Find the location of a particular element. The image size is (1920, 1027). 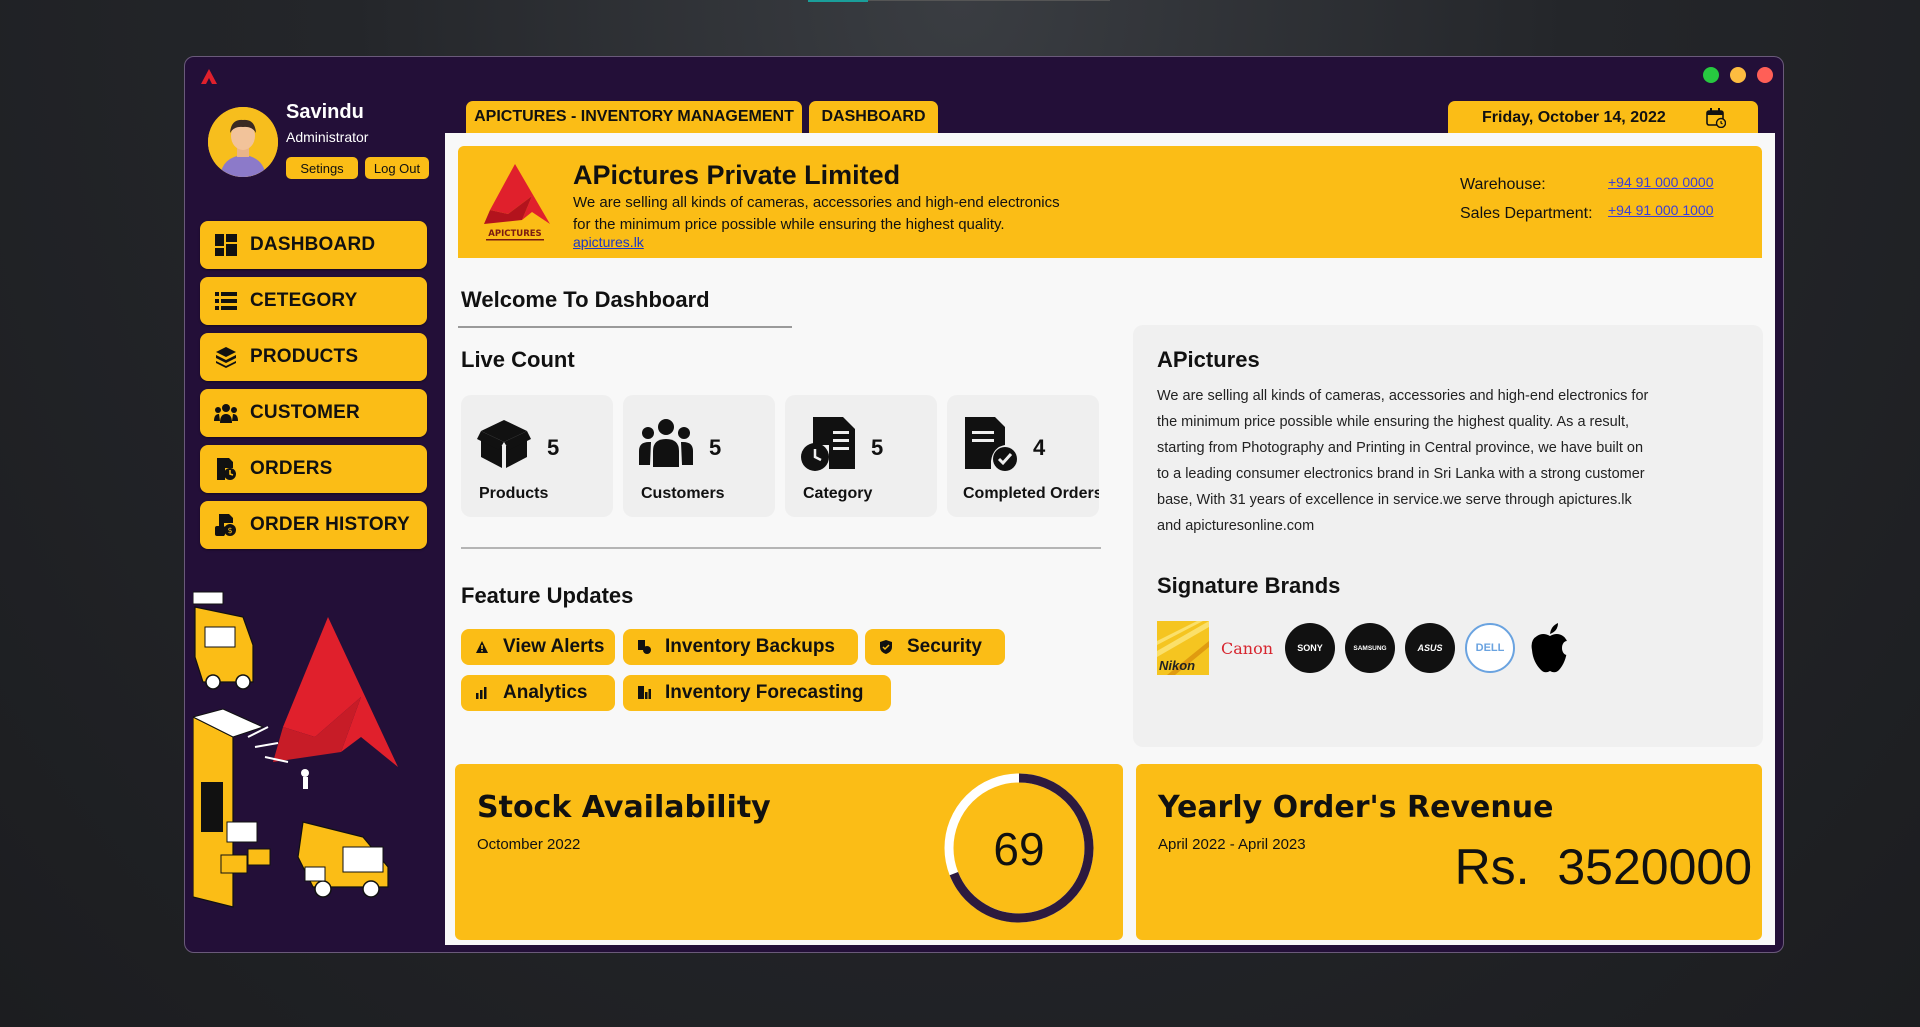

sidebar-item-label: ORDER HISTORY is located at coordinates (330, 524).